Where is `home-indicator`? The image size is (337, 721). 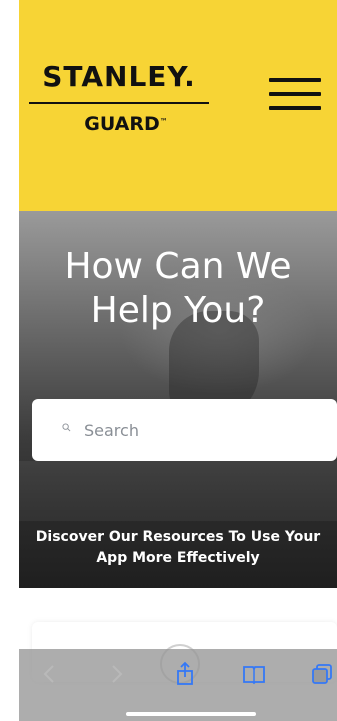
home-indicator is located at coordinates (191, 714).